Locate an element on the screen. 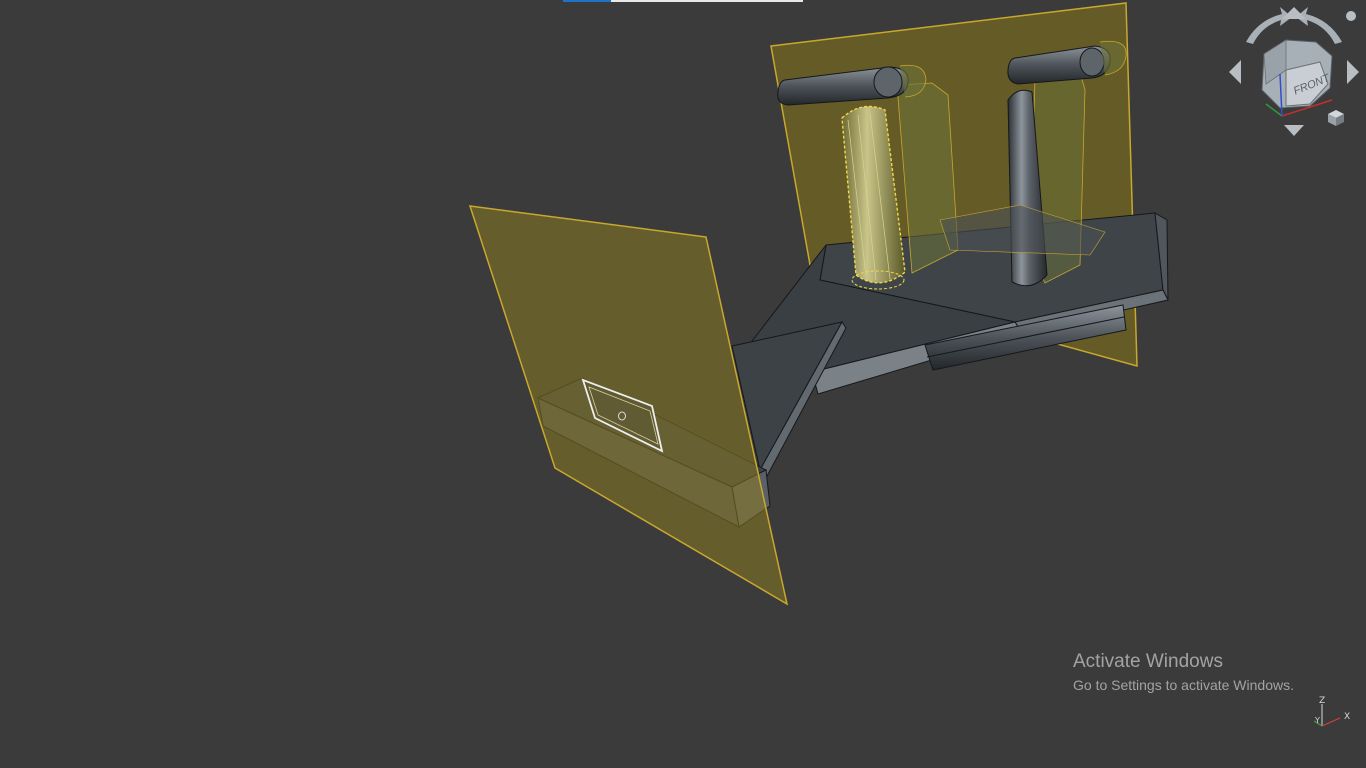 This screenshot has width=1366, height=768. viewcube-navigator: FRONT is located at coordinates (1294, 72).